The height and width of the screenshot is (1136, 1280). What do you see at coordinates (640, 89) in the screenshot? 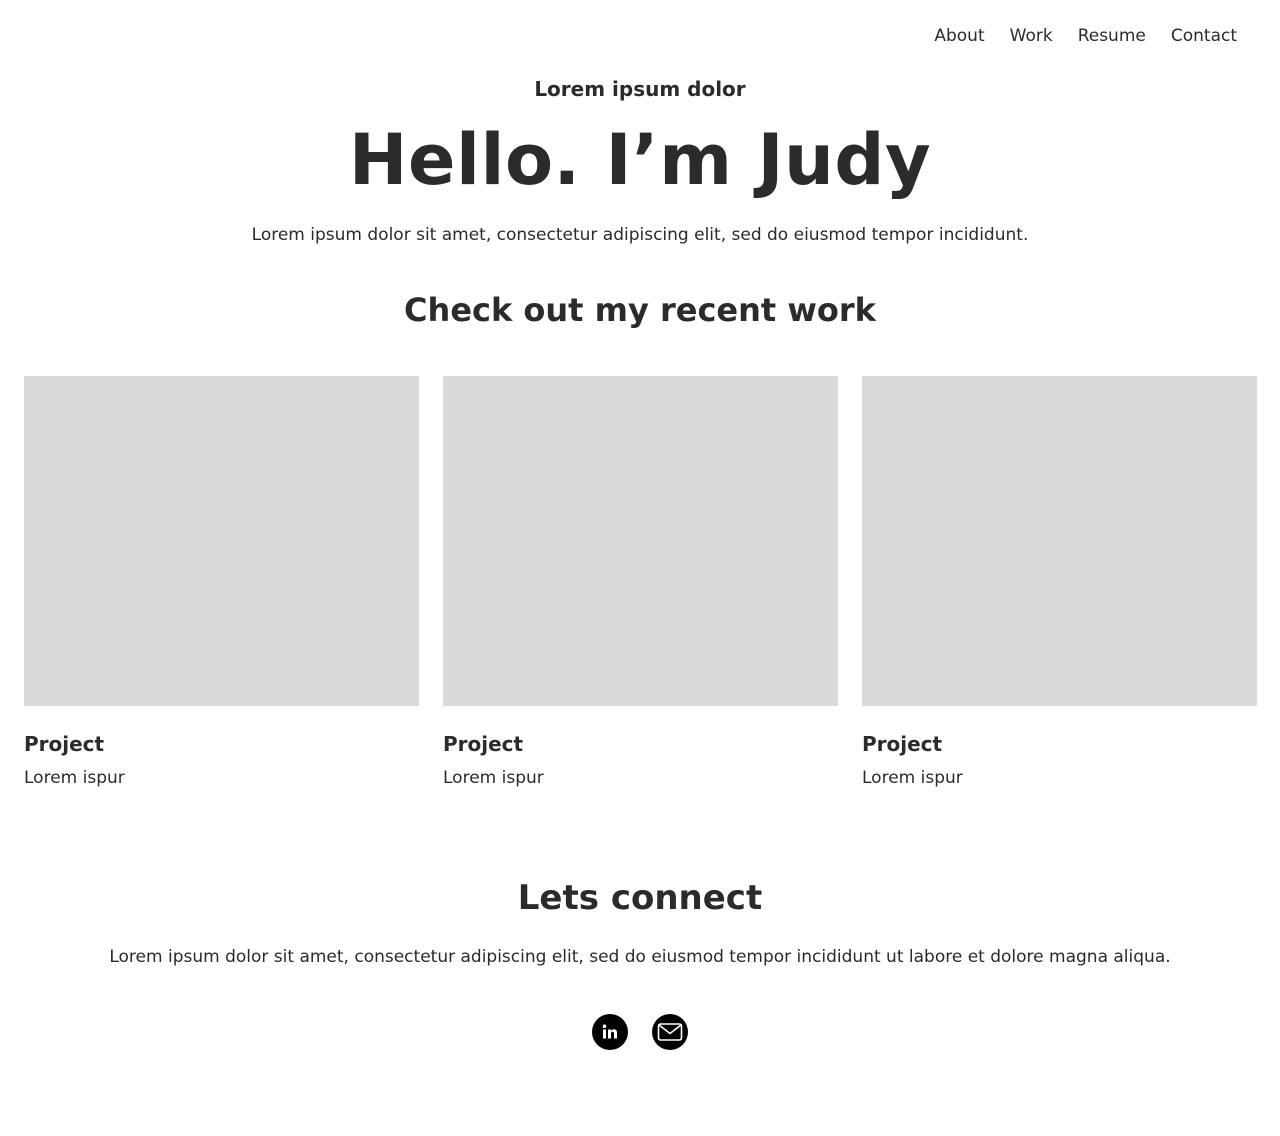
I see `hero-eyebrow: Lorem ipsum dolor` at bounding box center [640, 89].